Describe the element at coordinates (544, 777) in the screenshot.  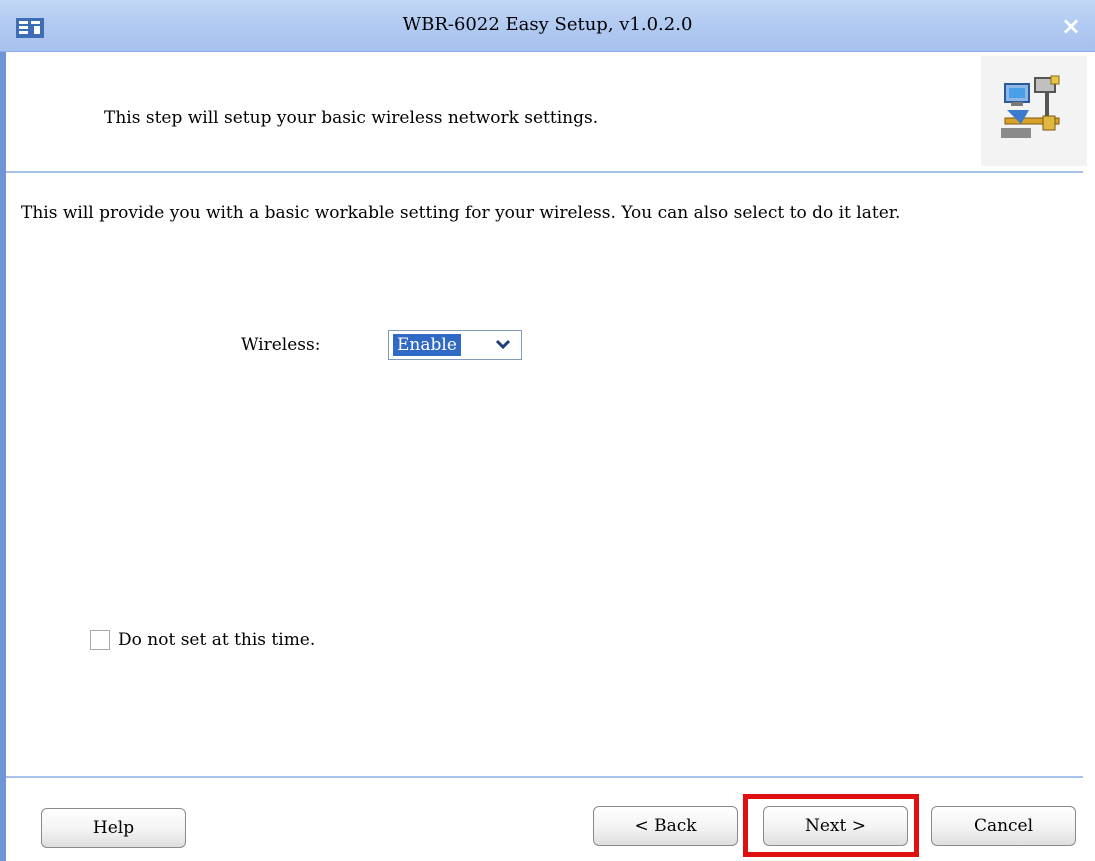
I see `footer-separator` at that location.